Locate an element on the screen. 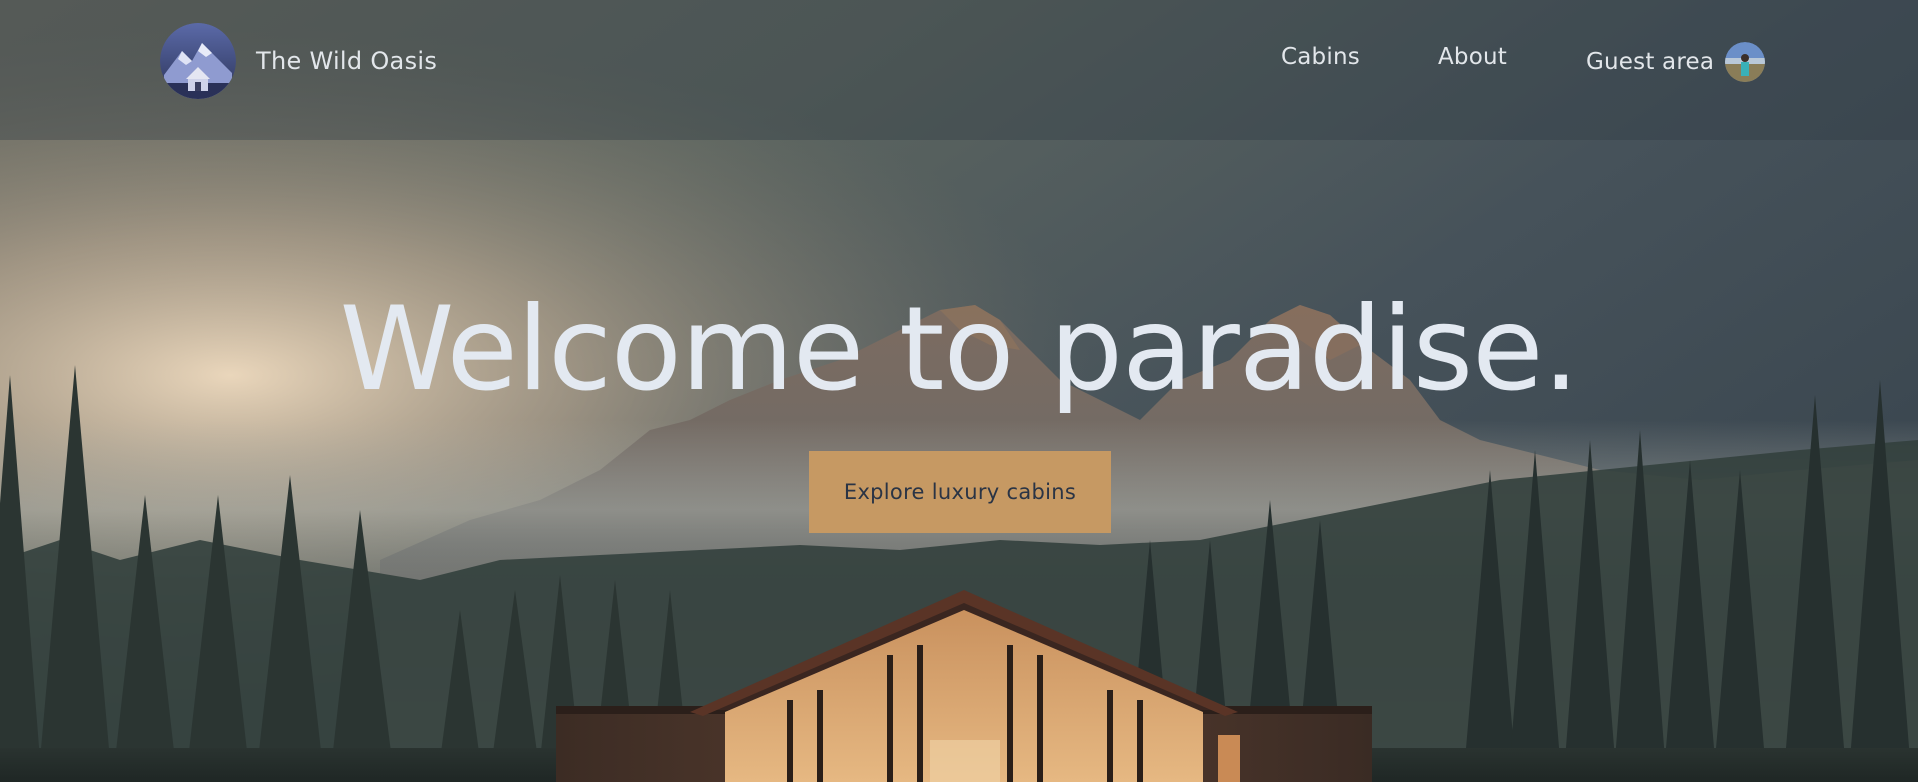  main-navigation: Cabins About Guest area is located at coordinates (959, 62).